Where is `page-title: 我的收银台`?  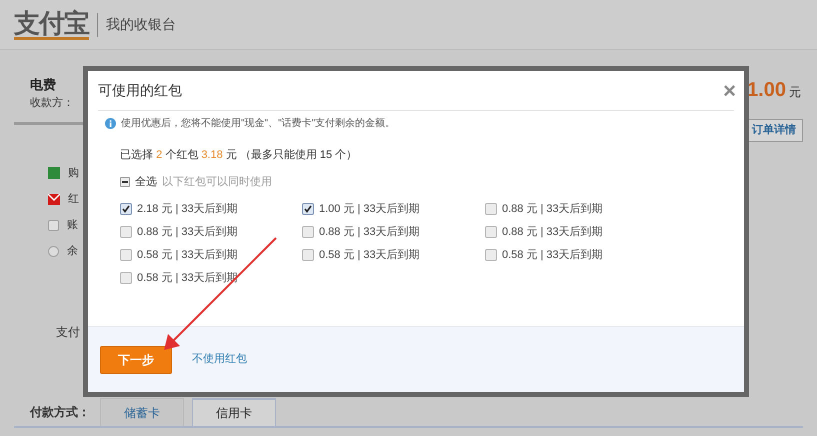 page-title: 我的收银台 is located at coordinates (141, 24).